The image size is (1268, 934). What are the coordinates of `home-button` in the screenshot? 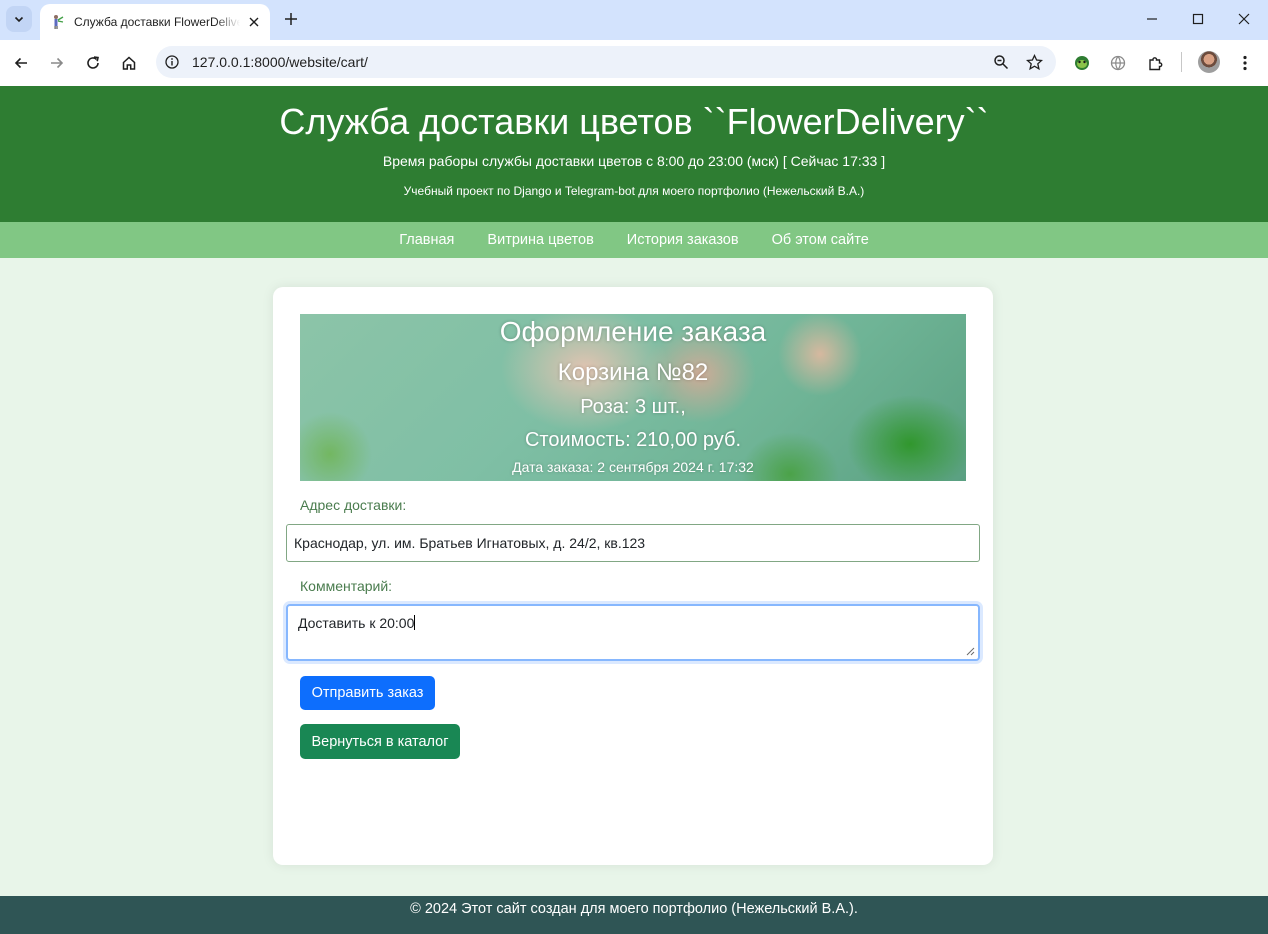 It's located at (129, 63).